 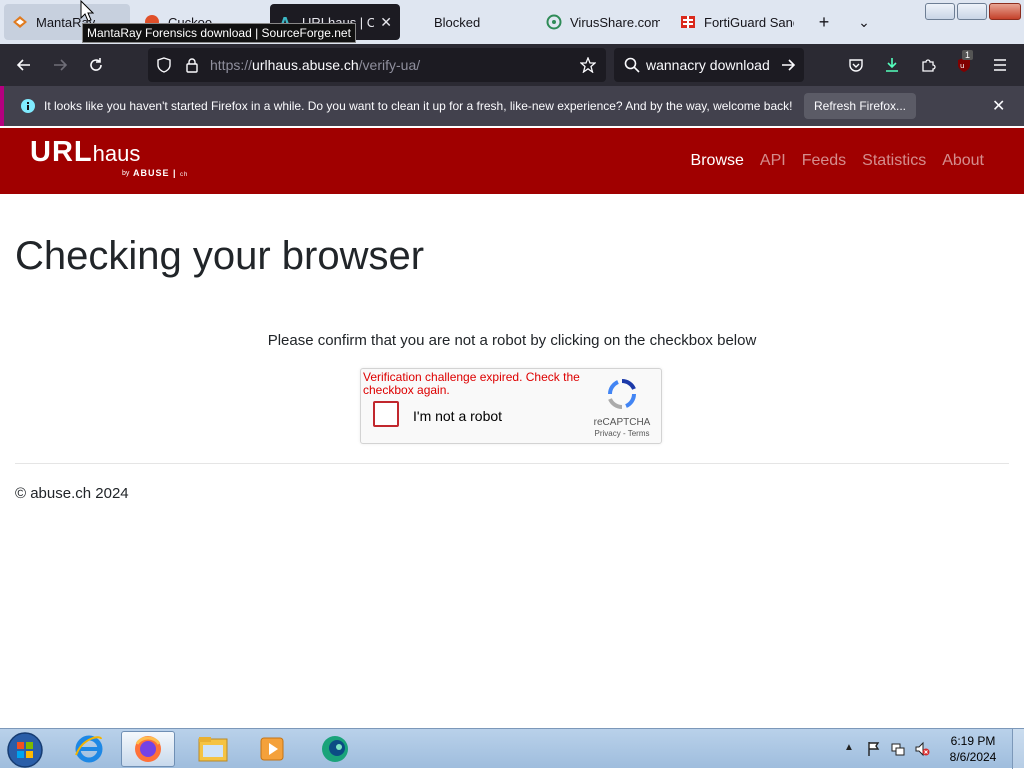 I want to click on search-bar: wannacry download, so click(x=709, y=65).